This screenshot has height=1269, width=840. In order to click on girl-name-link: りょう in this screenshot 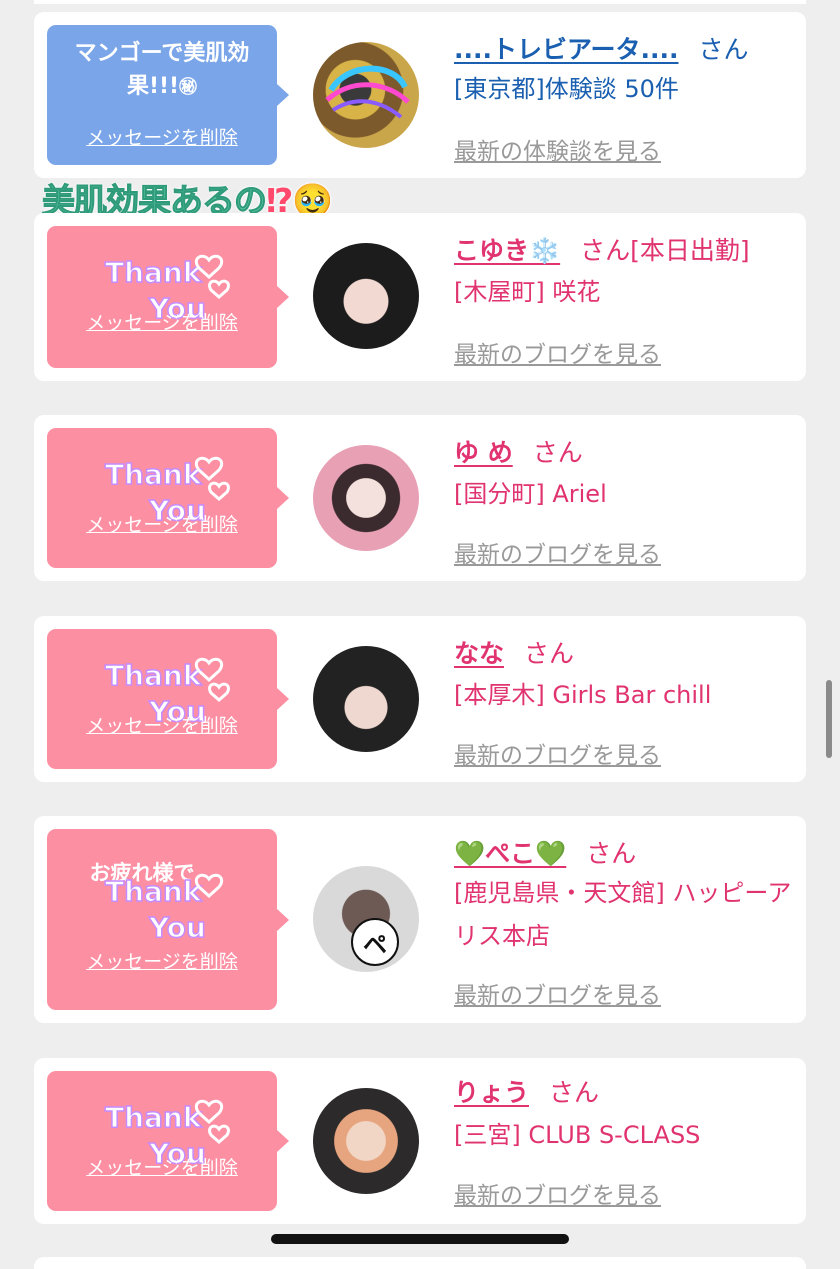, I will do `click(491, 1092)`.